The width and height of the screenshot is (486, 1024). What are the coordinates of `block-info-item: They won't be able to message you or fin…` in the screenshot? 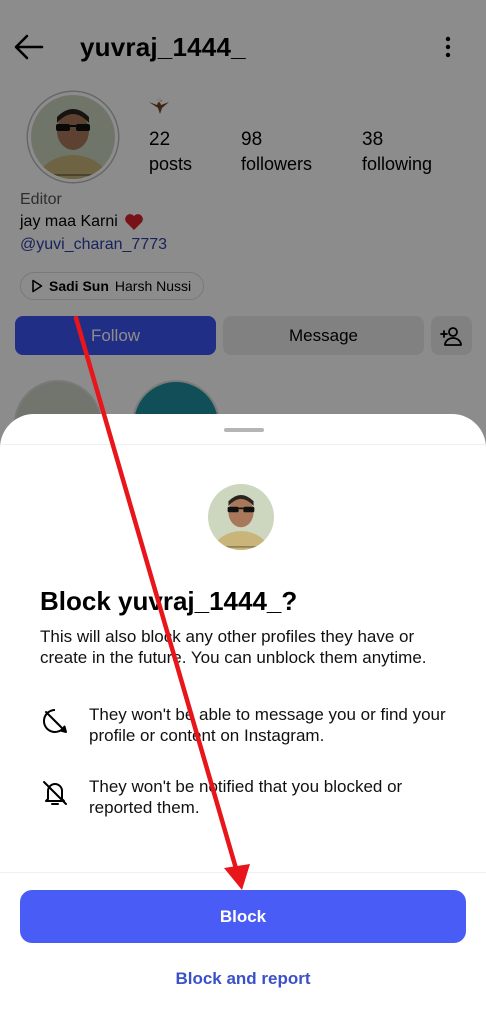 It's located at (250, 725).